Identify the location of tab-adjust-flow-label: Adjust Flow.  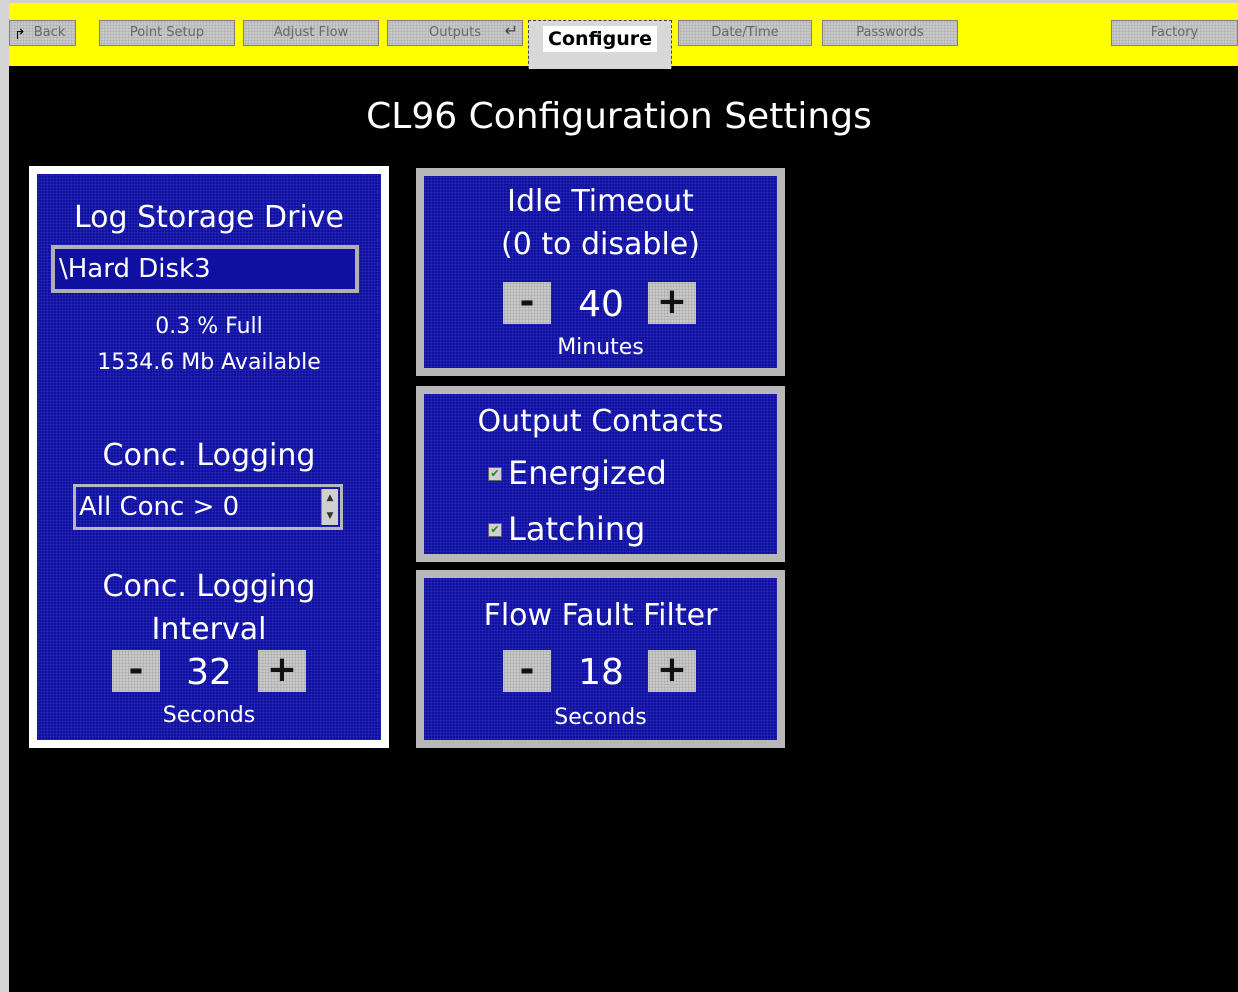
(311, 32).